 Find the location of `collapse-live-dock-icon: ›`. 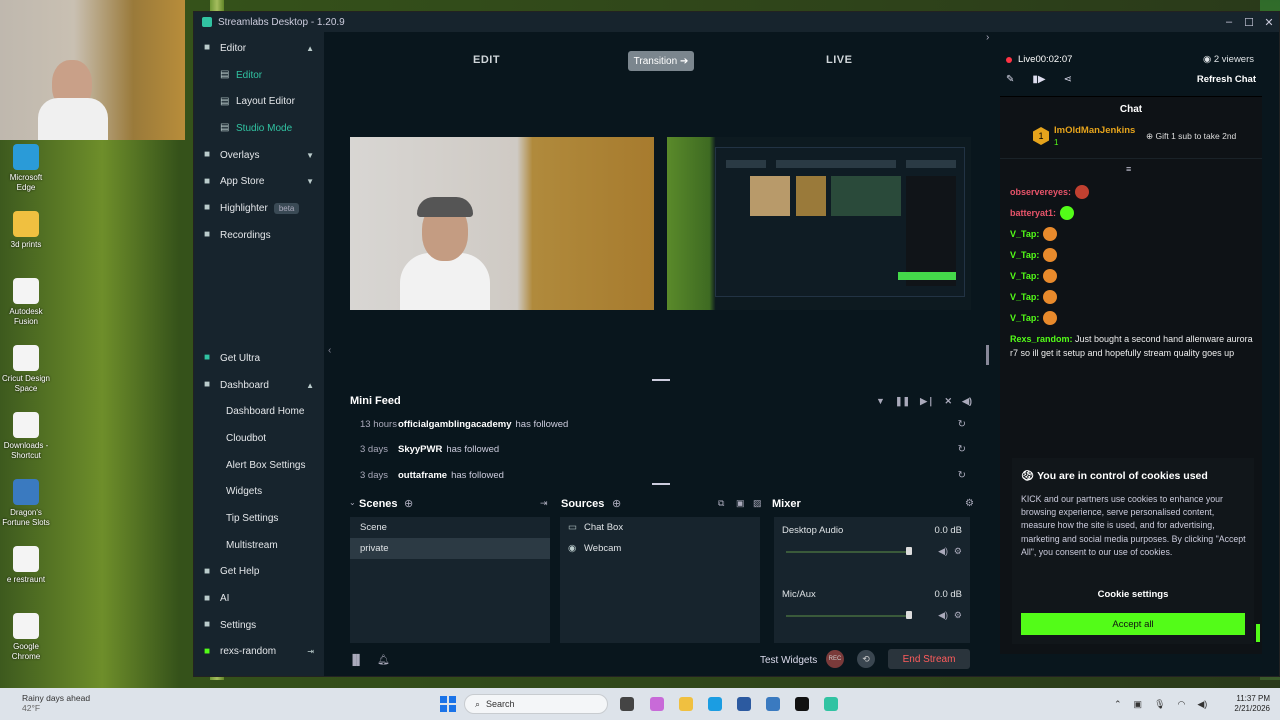

collapse-live-dock-icon: › is located at coordinates (987, 37).